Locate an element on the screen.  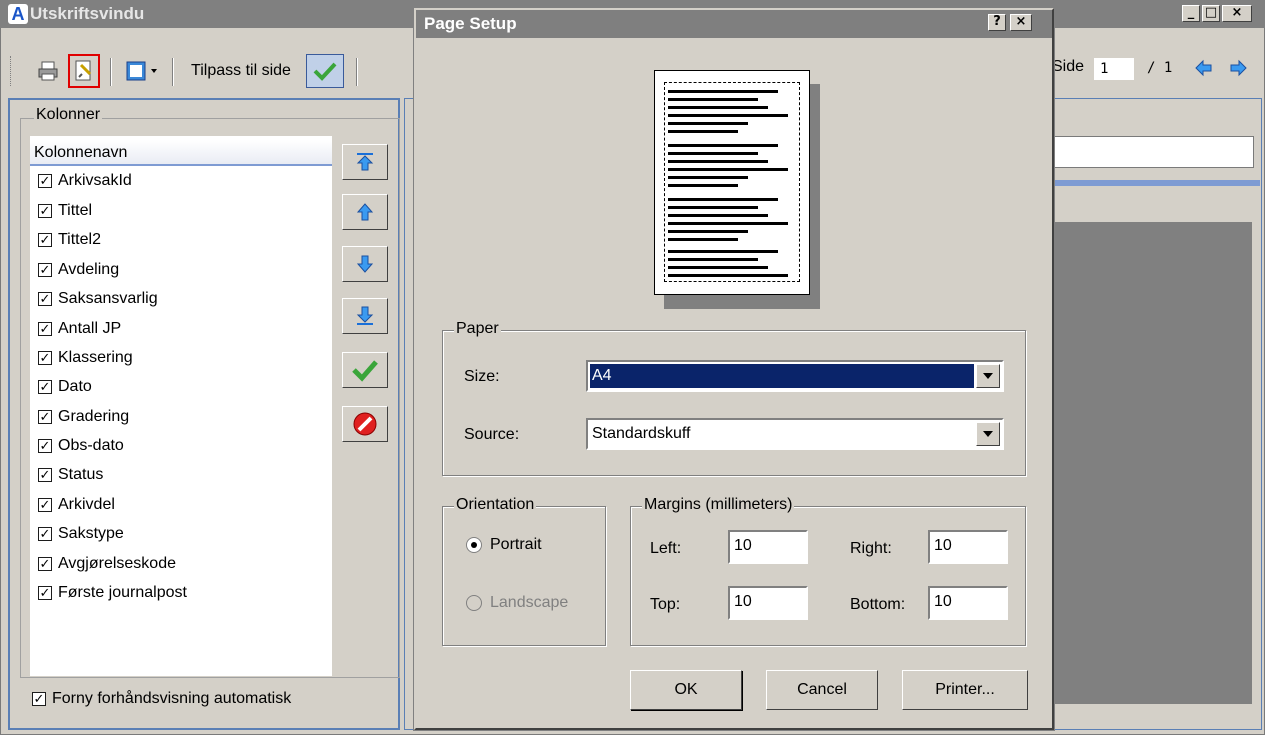
no-entry-icon is located at coordinates (365, 424).